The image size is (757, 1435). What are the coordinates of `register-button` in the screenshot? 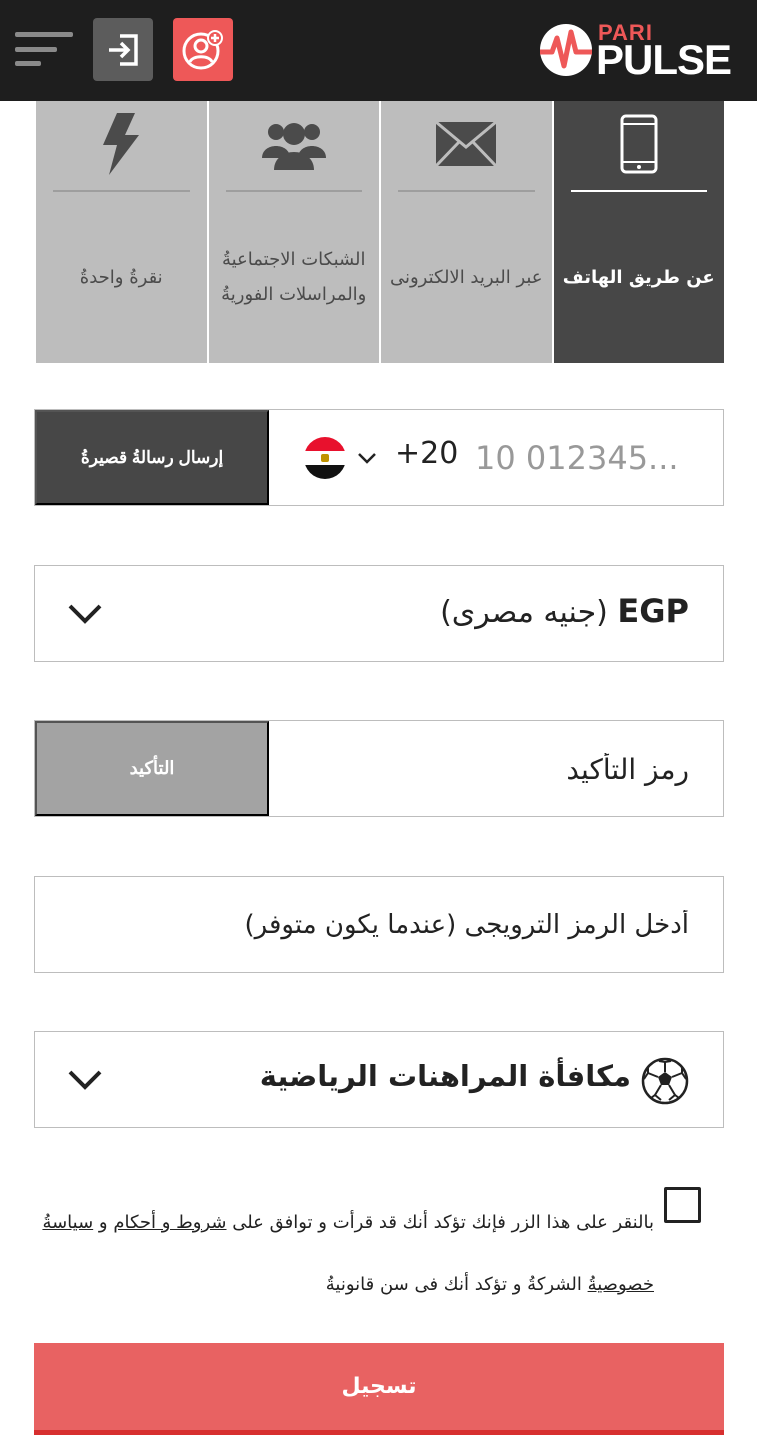 It's located at (203, 49).